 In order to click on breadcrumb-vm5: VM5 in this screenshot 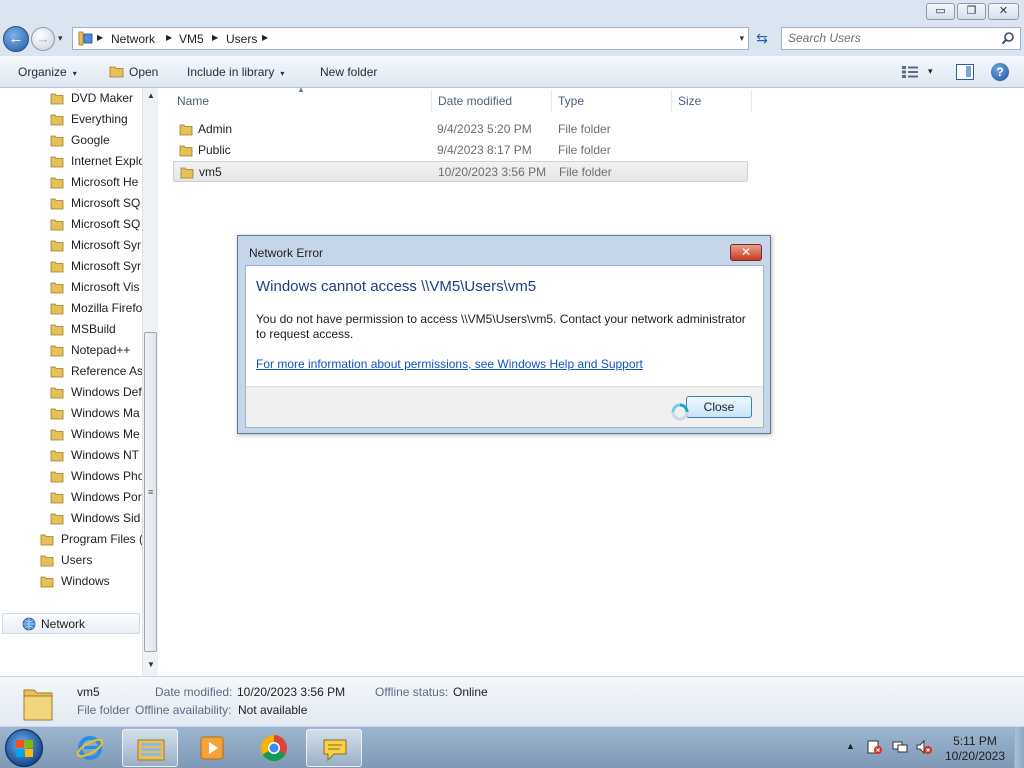, I will do `click(191, 39)`.